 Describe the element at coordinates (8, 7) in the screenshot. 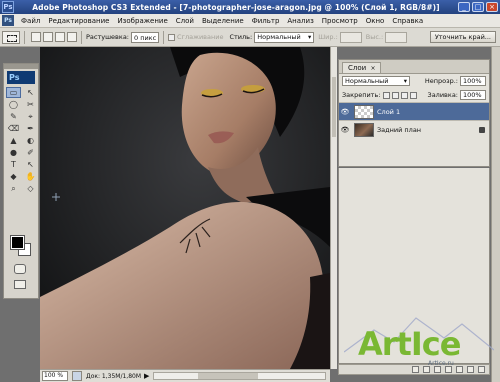

I see `app-icon: Ps` at that location.